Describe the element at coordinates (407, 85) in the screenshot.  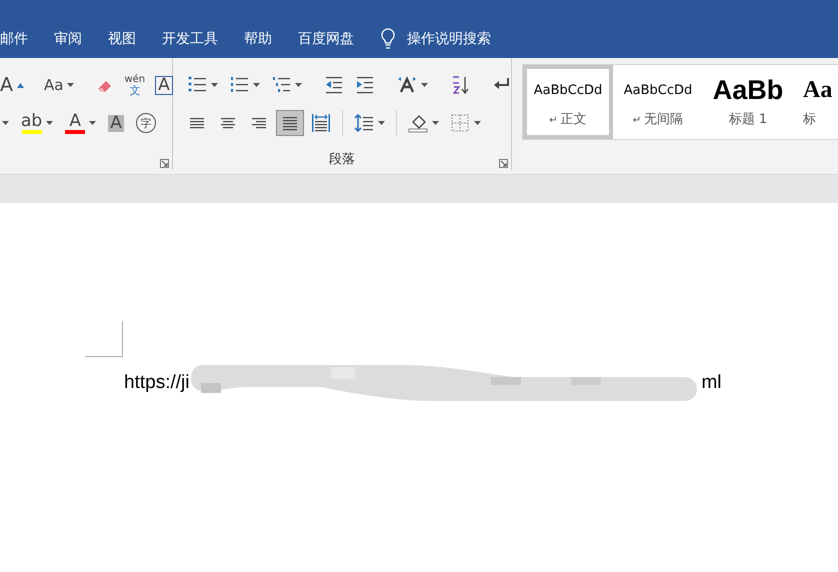
I see `letter-arrows-icon` at that location.